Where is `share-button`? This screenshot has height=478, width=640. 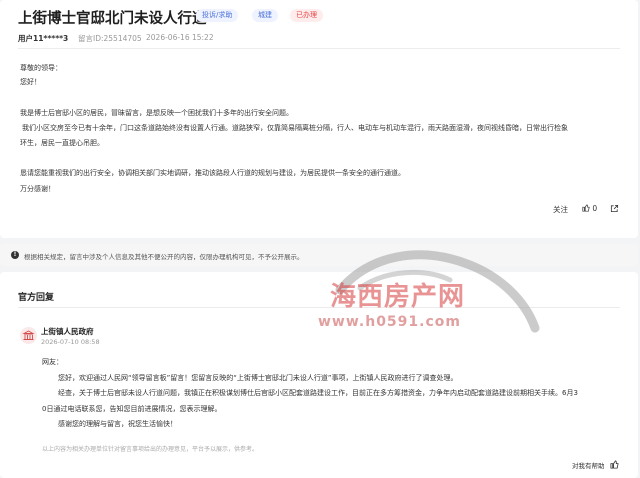 share-button is located at coordinates (614, 209).